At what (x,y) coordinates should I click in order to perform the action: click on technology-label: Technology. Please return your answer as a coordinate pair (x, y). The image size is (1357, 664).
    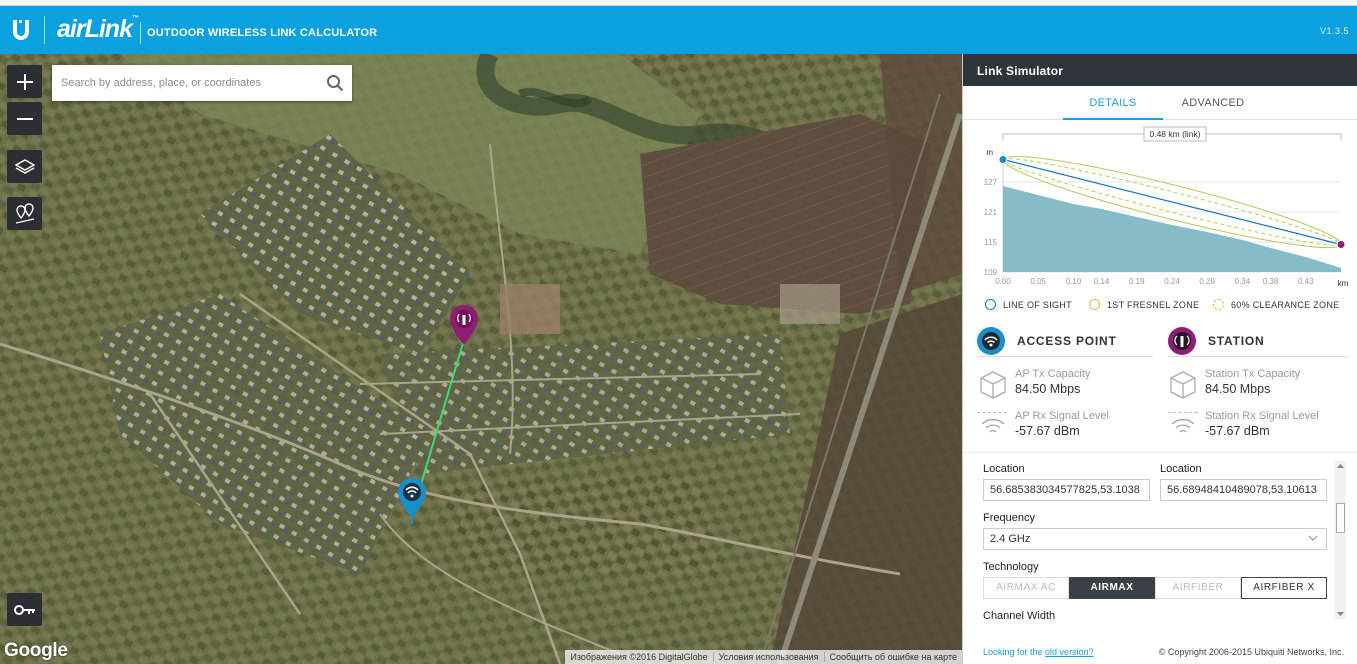
    Looking at the image, I should click on (1011, 567).